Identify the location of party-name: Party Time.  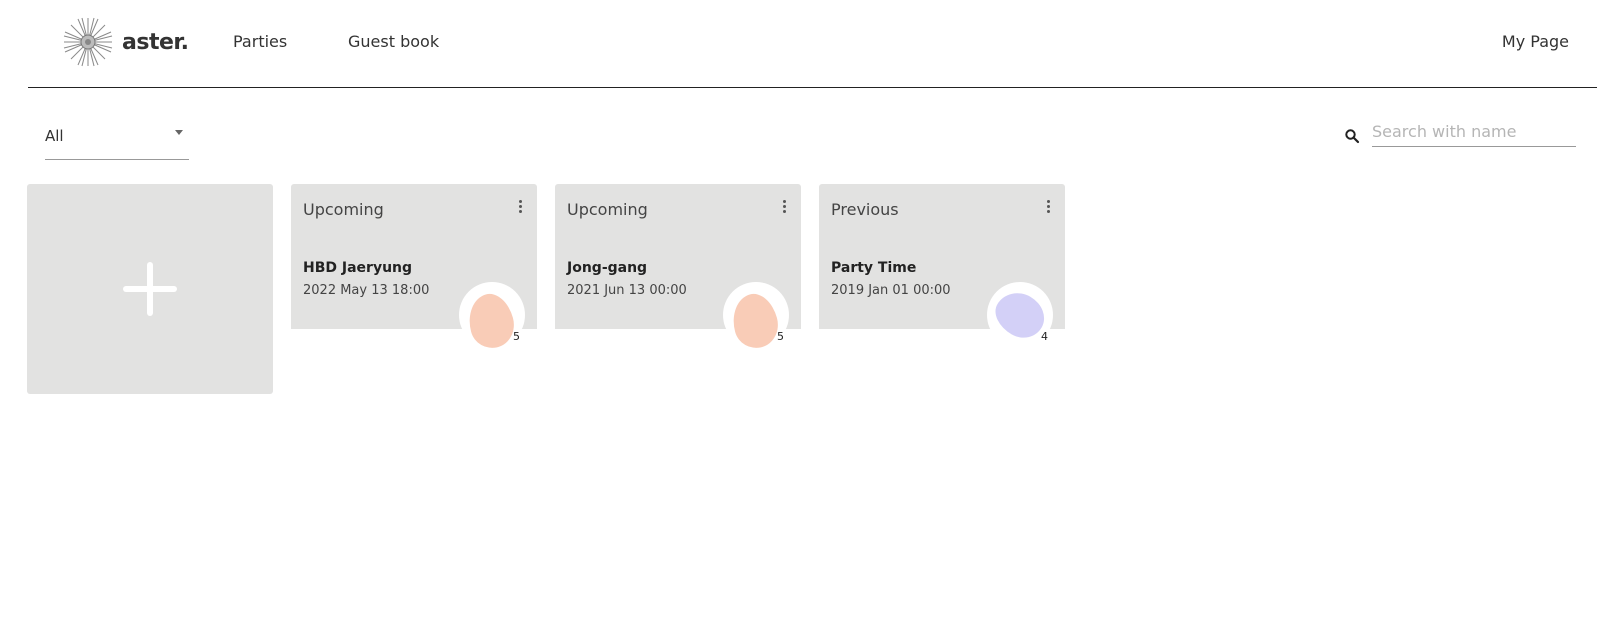
(874, 268).